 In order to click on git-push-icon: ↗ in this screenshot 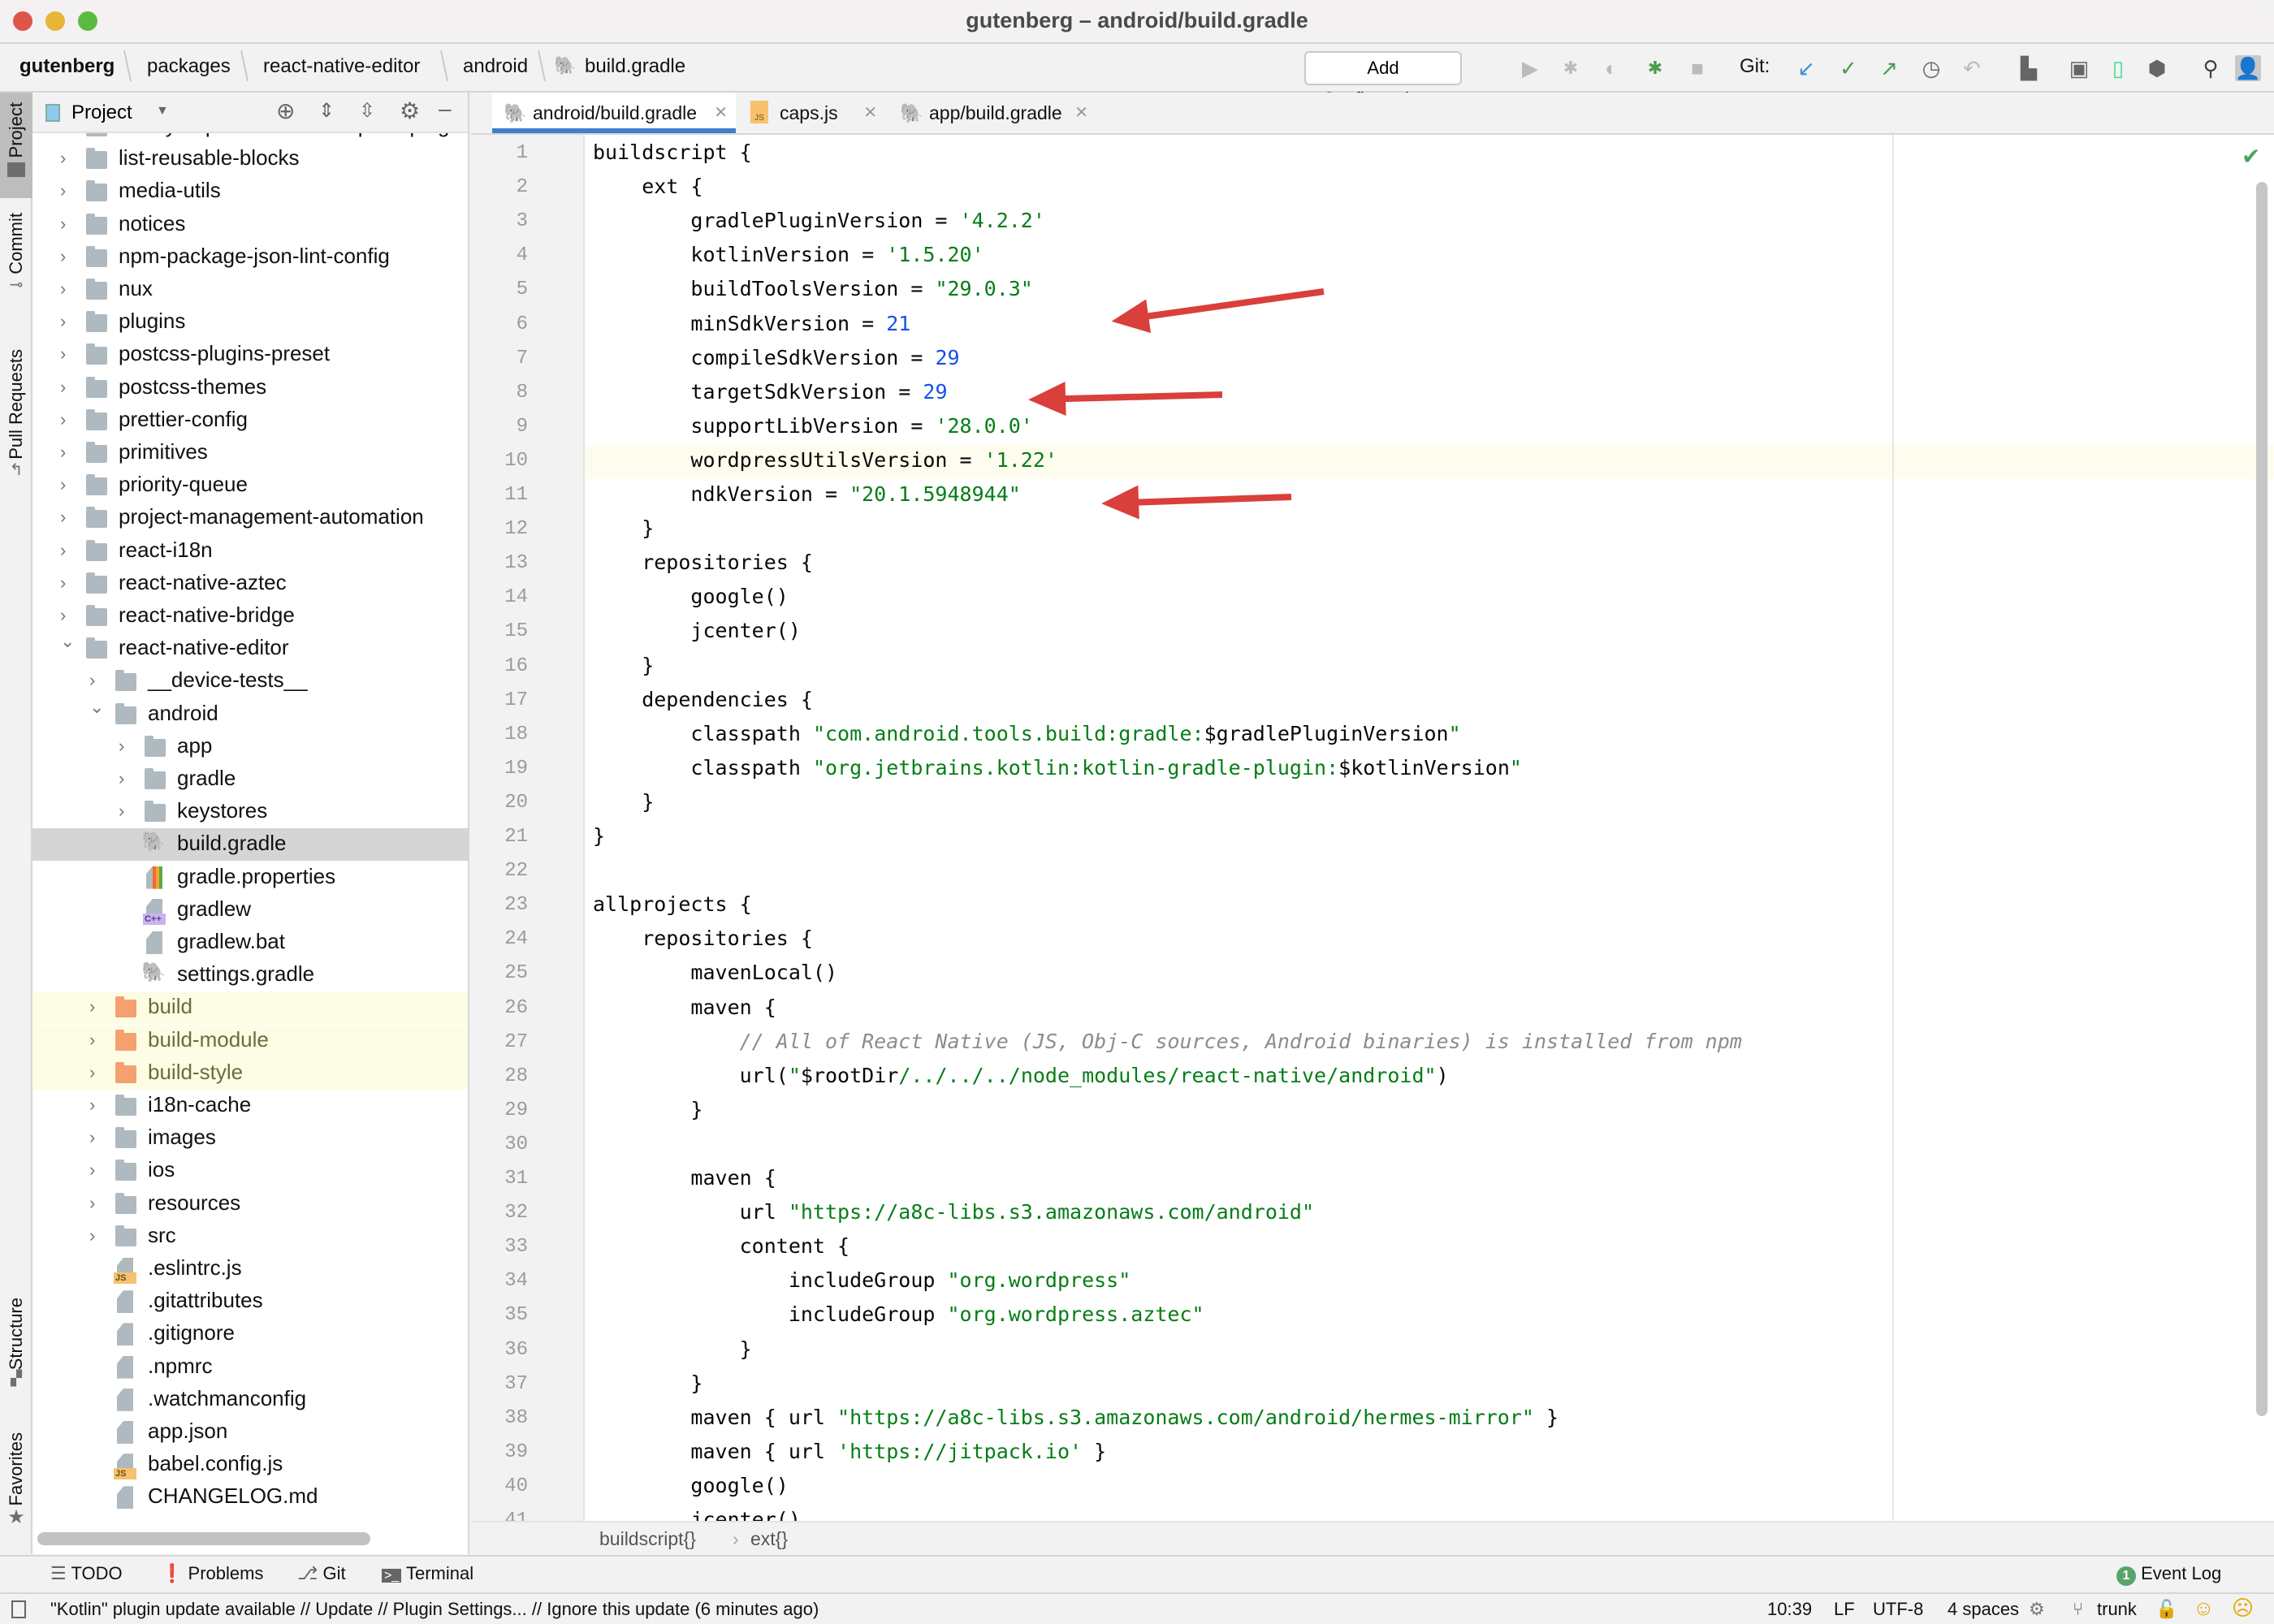, I will do `click(1889, 68)`.